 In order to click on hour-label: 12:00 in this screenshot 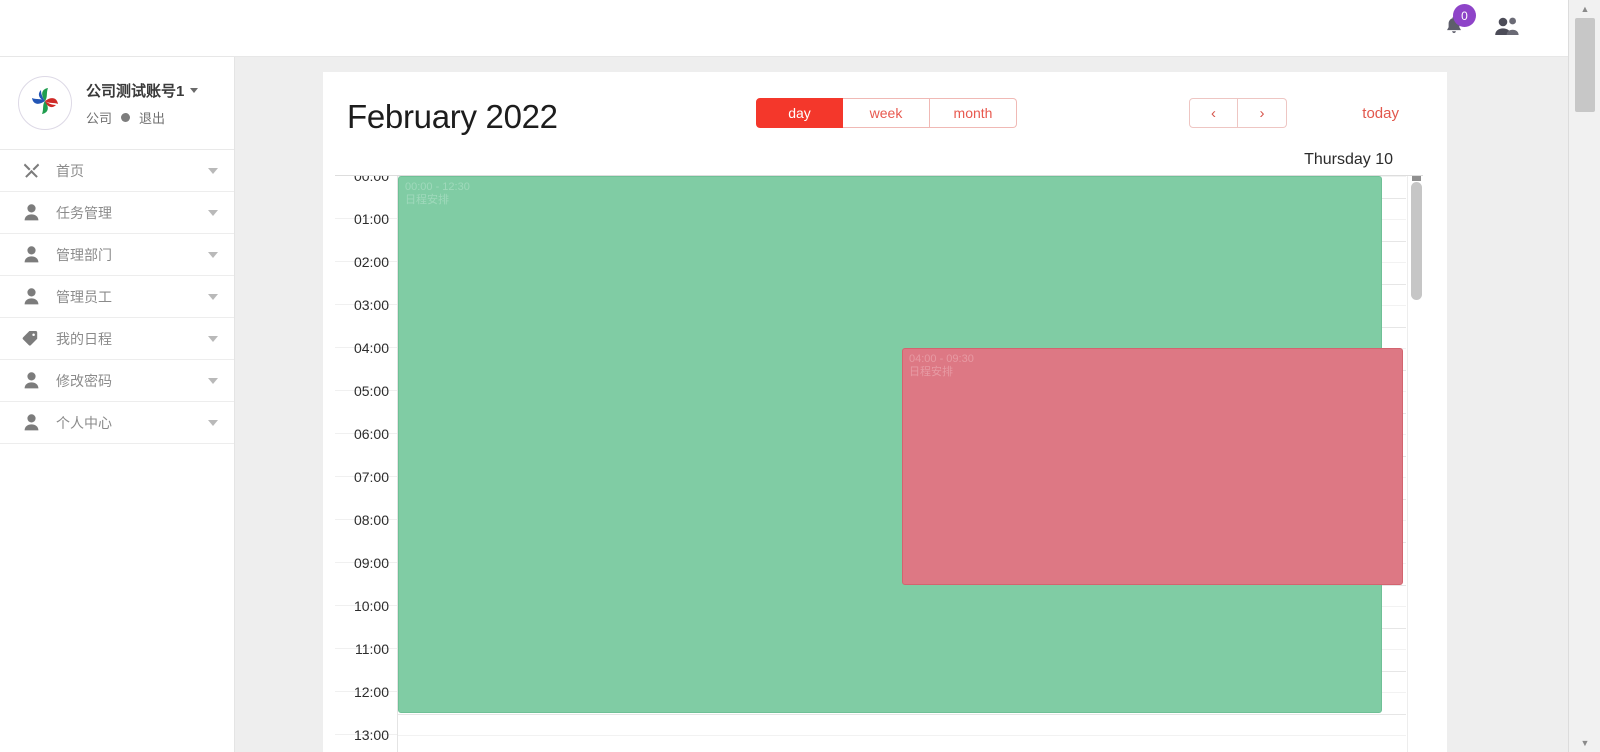, I will do `click(371, 692)`.